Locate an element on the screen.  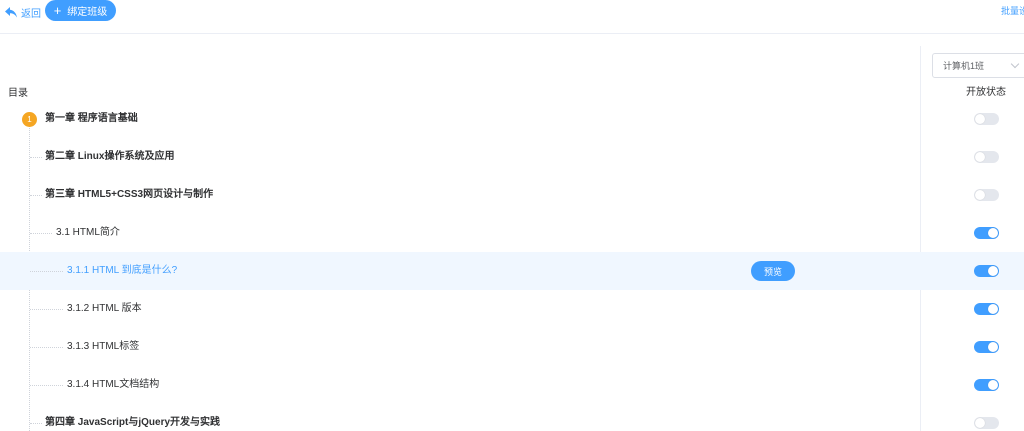
back-label: 返回 is located at coordinates (31, 14).